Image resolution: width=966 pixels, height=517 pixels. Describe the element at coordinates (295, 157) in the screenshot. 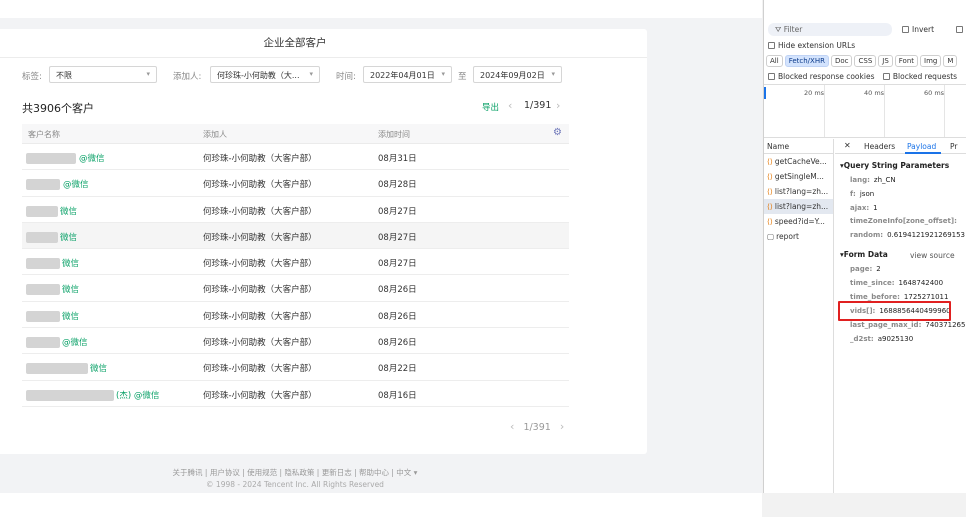

I see `table-row: @微信 何珍珠-小何助教（大客户部） 08月31日` at that location.